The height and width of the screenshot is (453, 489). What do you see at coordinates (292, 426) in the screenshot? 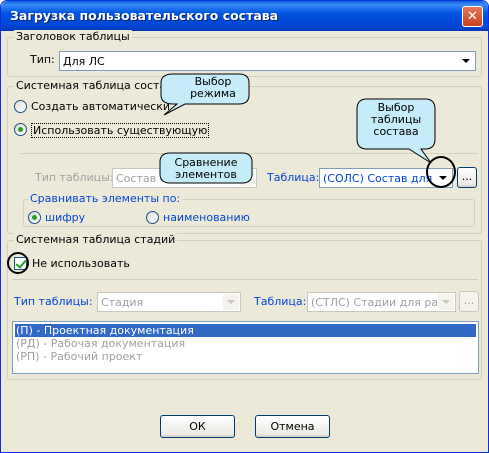
I see `cancel-button: Отмена` at bounding box center [292, 426].